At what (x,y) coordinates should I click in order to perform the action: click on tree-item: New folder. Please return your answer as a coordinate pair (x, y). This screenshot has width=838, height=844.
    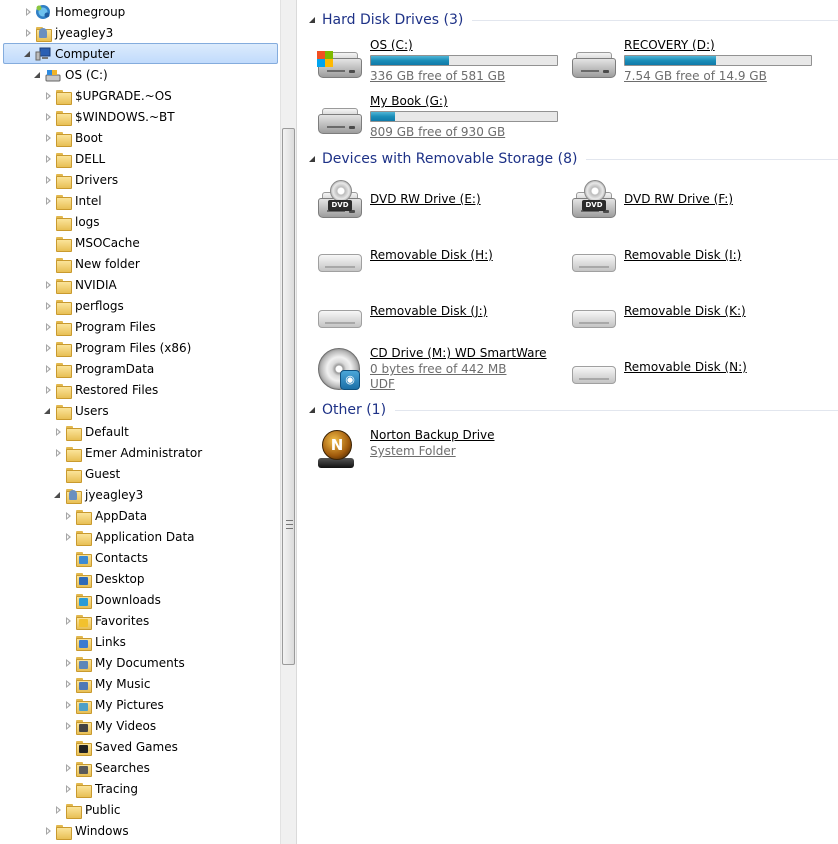
    Looking at the image, I should click on (140, 263).